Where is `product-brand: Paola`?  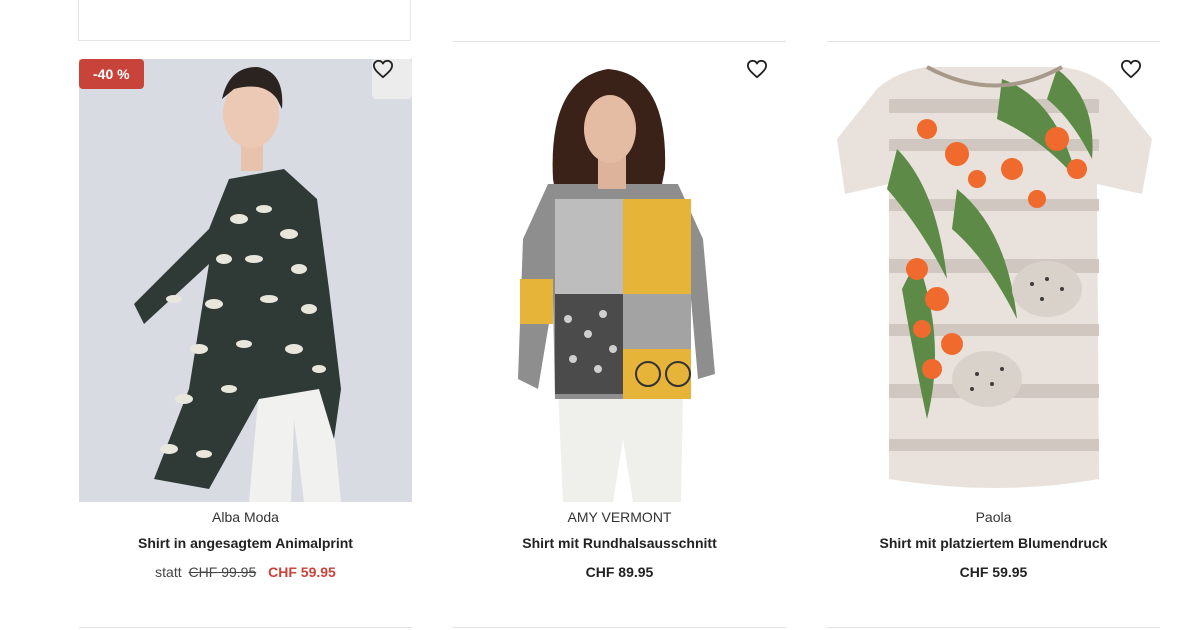
product-brand: Paola is located at coordinates (993, 517).